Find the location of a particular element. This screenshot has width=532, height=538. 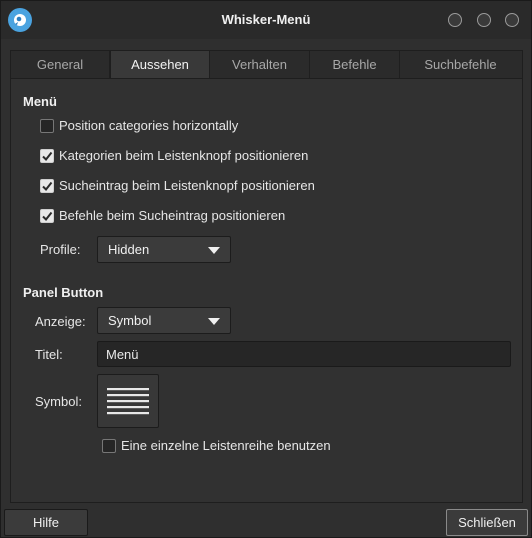

menu-lines-icon is located at coordinates (128, 401).